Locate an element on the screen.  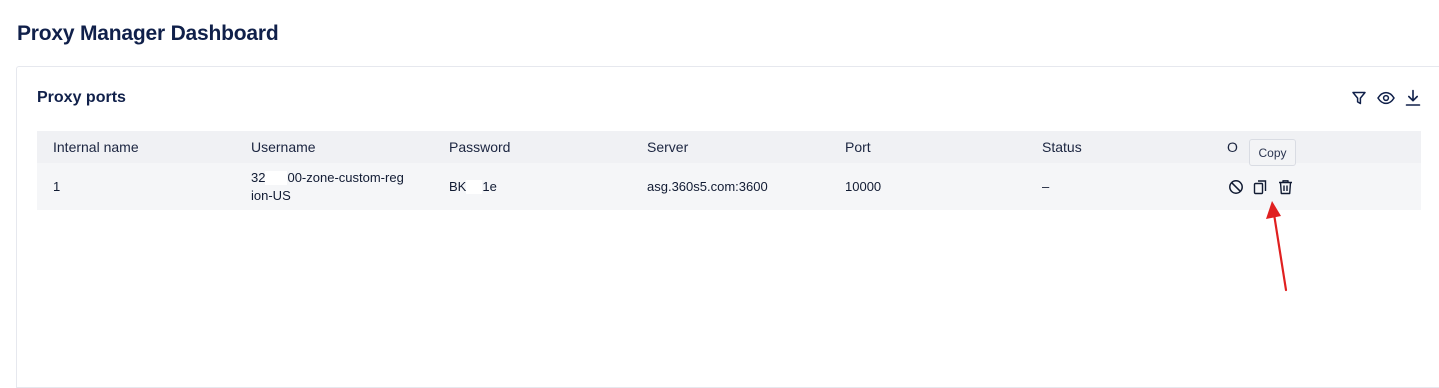
column-header-server: Server is located at coordinates (730, 147).